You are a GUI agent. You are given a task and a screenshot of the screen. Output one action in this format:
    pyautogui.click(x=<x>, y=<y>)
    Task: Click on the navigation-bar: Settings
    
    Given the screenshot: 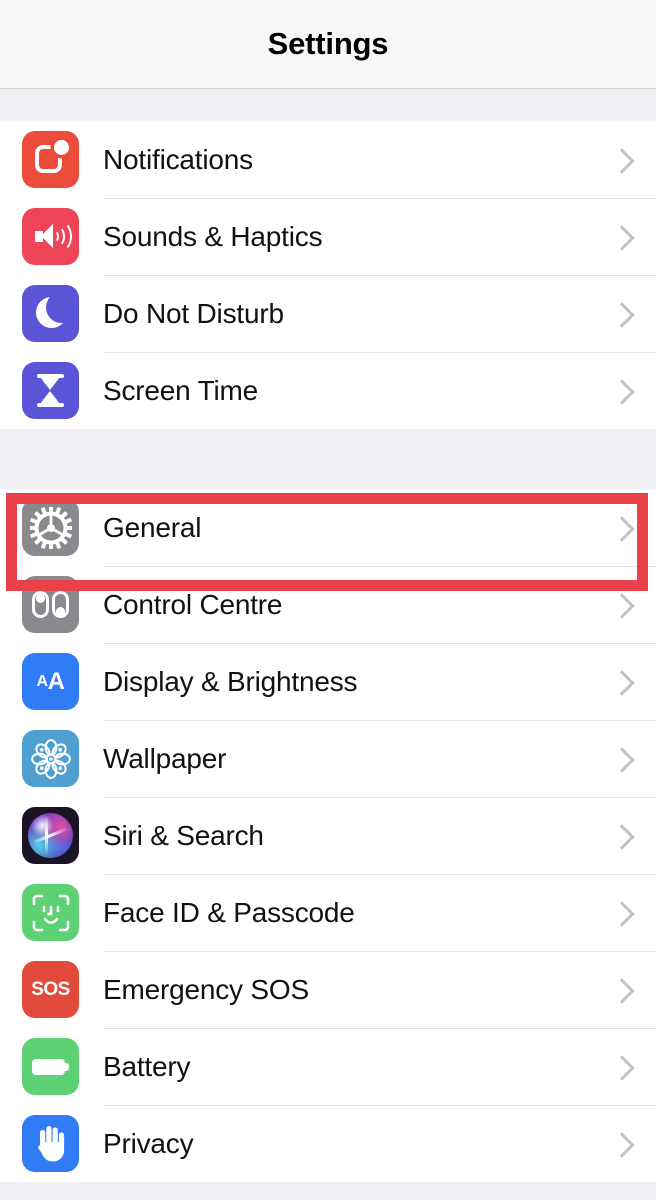 What is the action you would take?
    pyautogui.click(x=328, y=44)
    